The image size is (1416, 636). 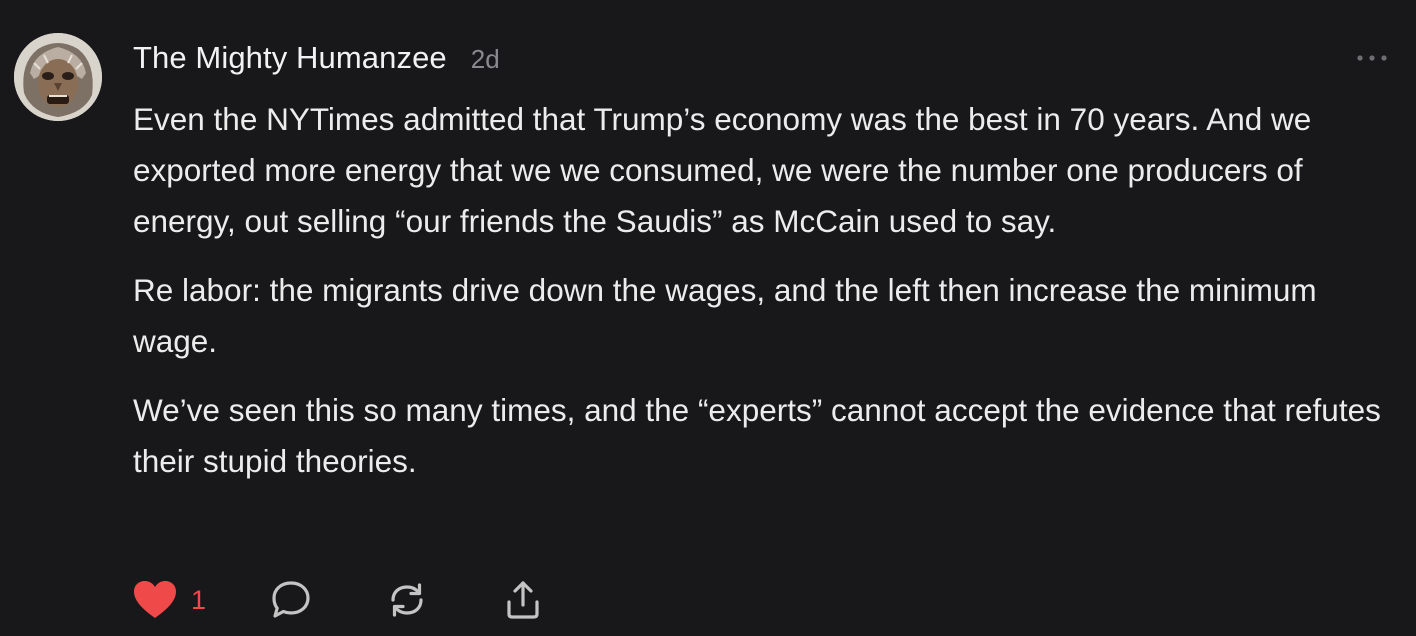 I want to click on bigfoot-mask-avatar-icon, so click(x=58, y=77).